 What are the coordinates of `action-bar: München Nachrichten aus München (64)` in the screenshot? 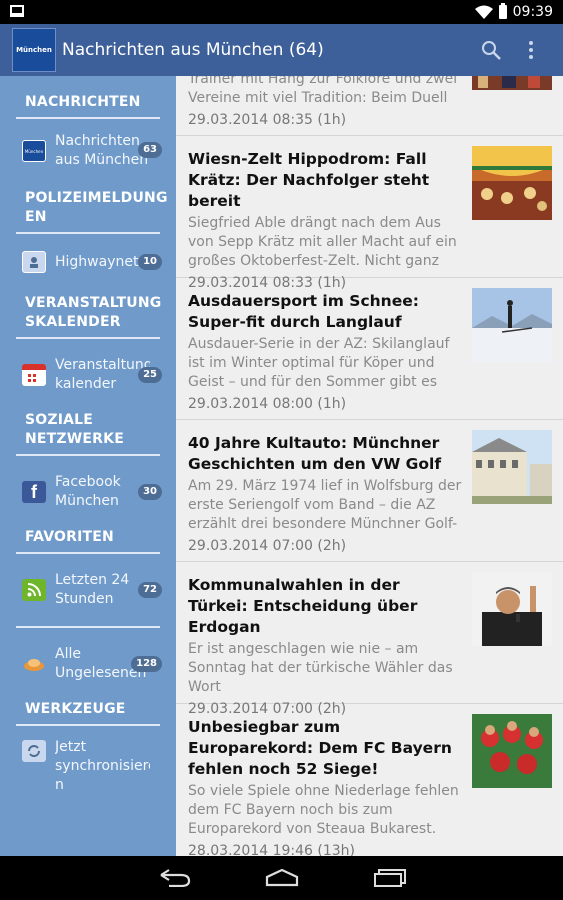 It's located at (281, 50).